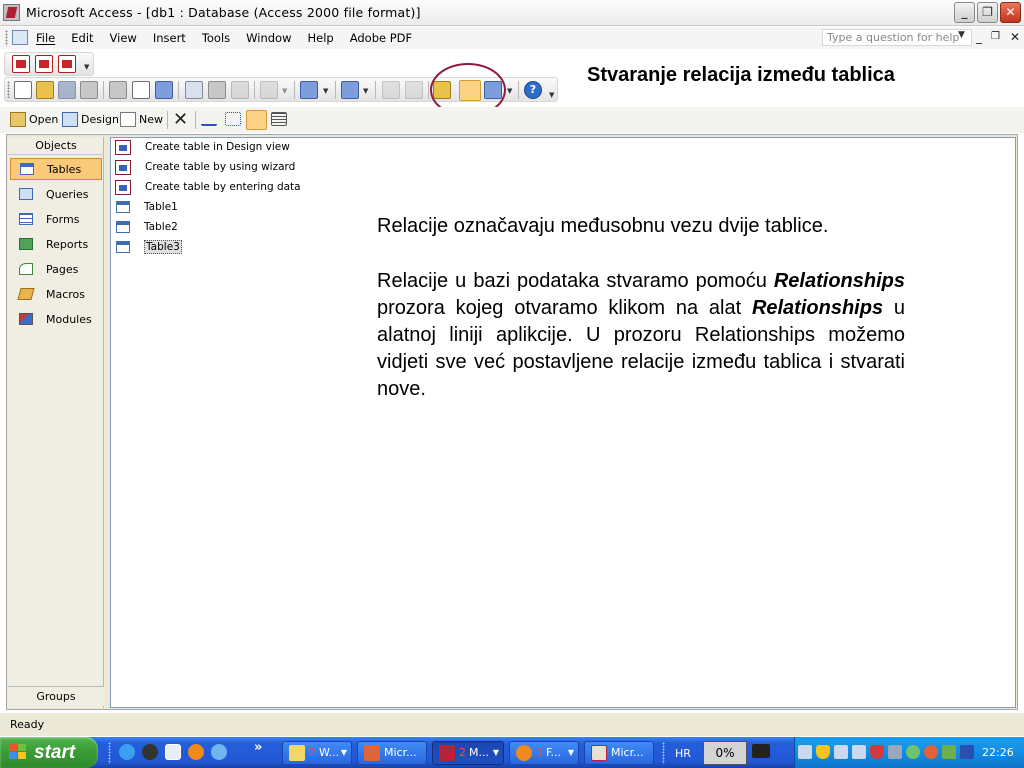  I want to click on copy-icon, so click(217, 90).